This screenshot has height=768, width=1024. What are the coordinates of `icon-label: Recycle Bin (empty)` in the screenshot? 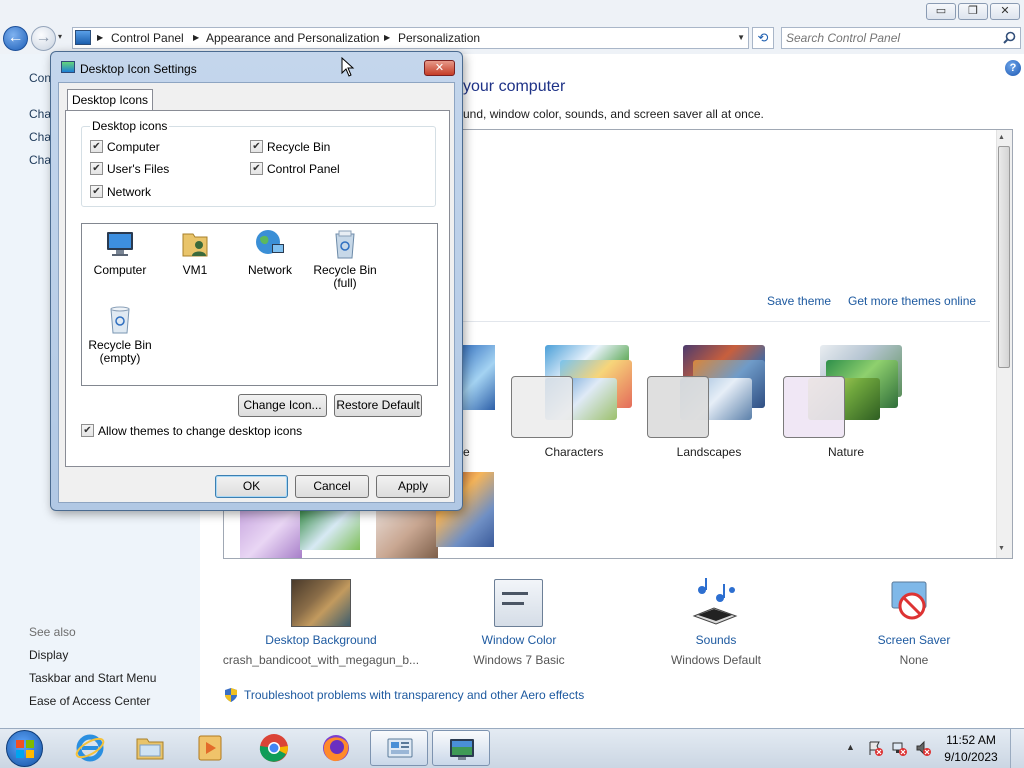 It's located at (120, 351).